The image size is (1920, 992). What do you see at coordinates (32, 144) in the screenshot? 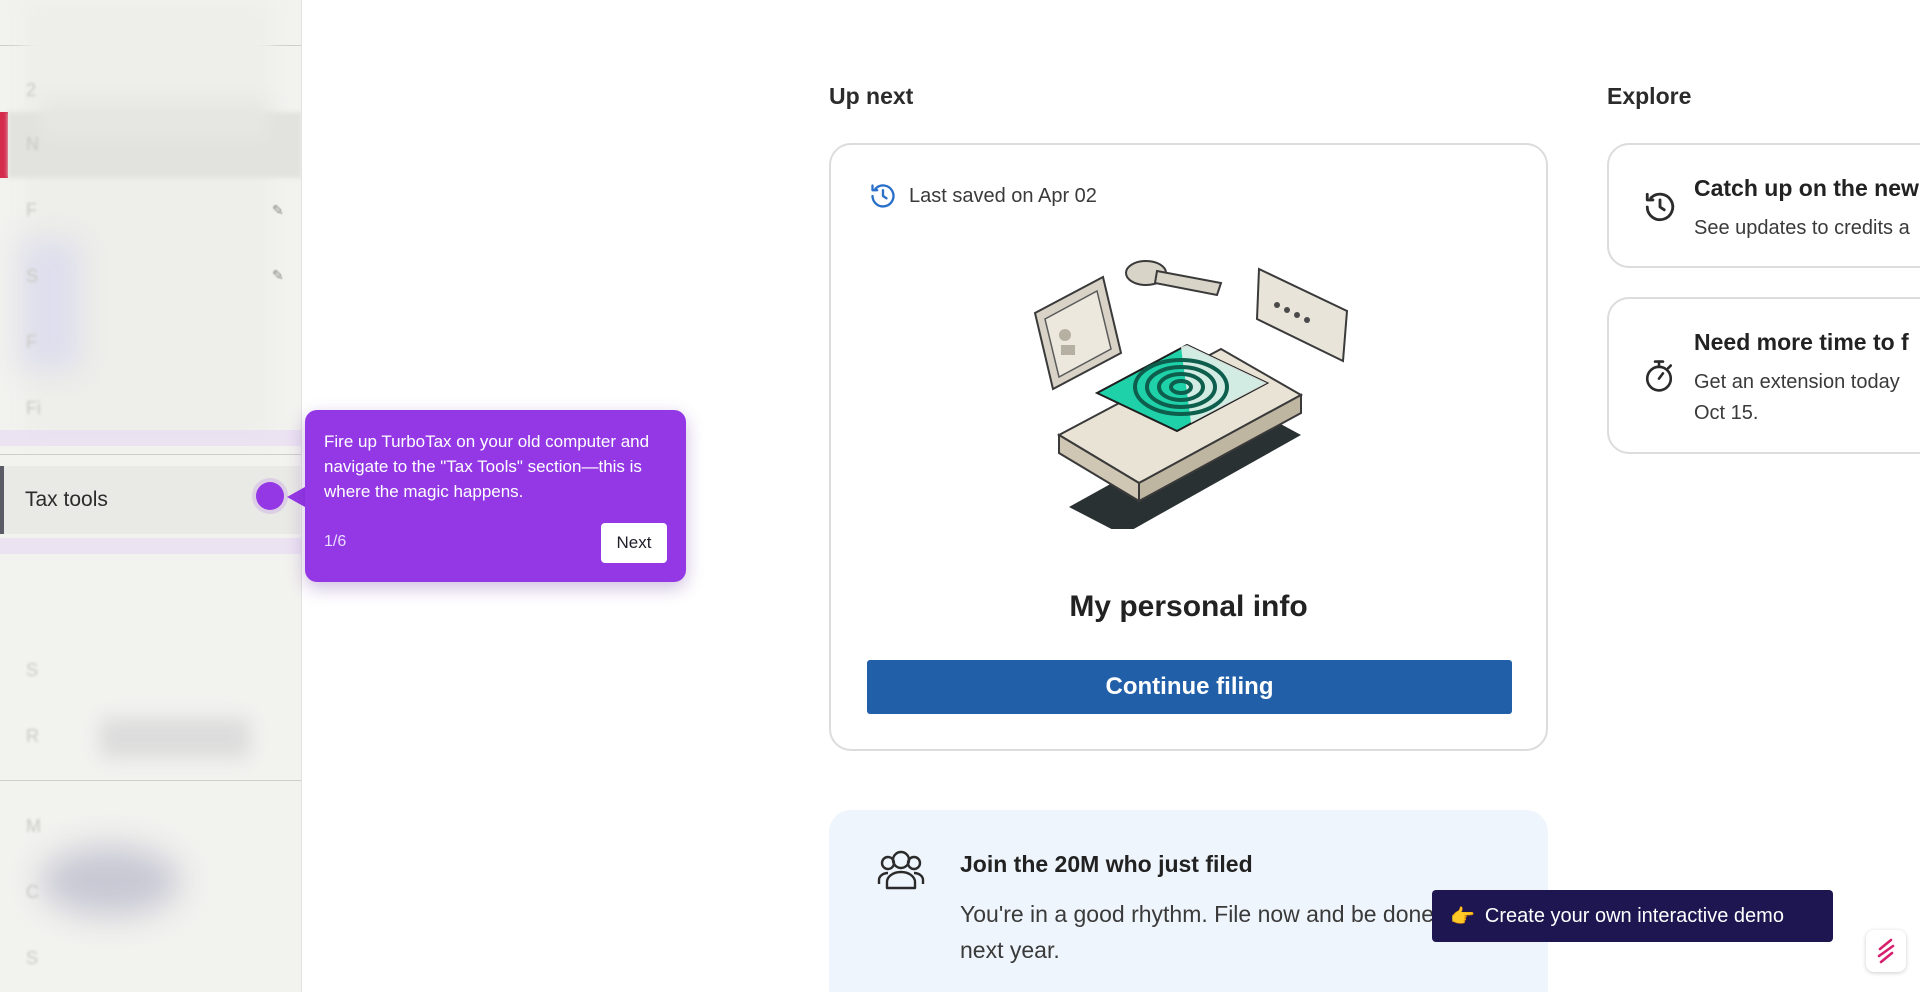
I see `sidebar-obscured-letter: N` at bounding box center [32, 144].